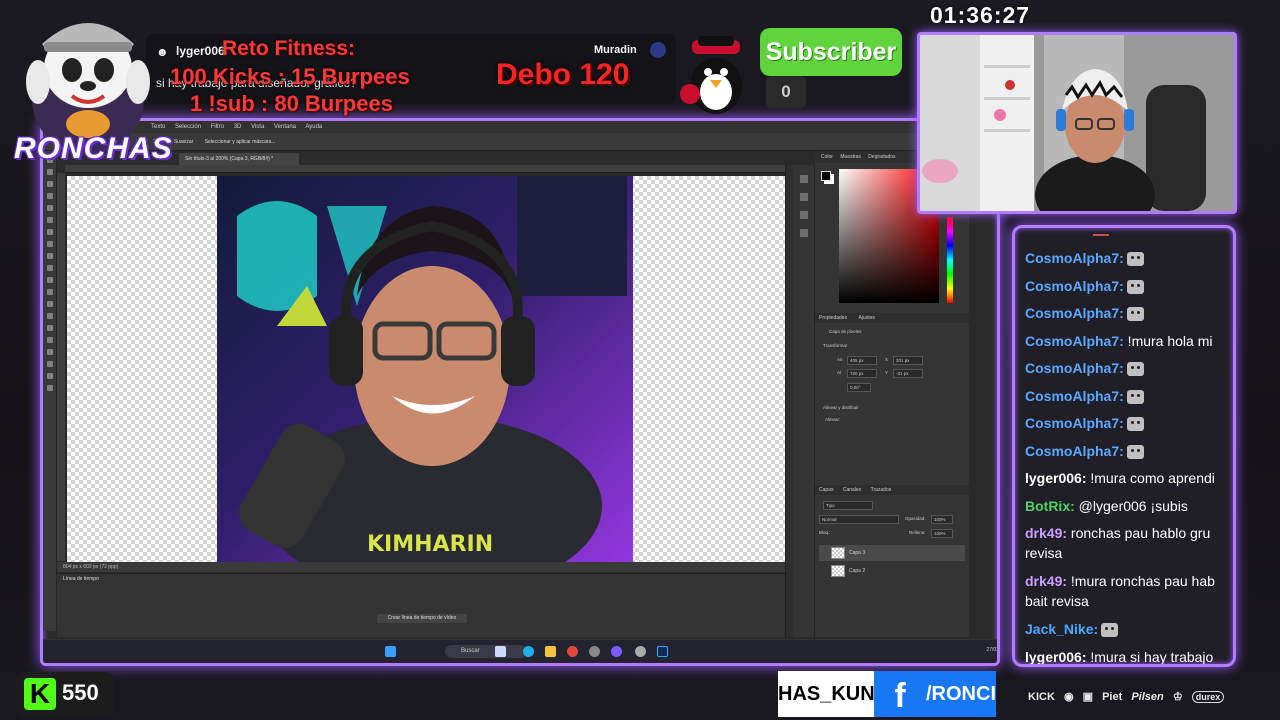 This screenshot has height=720, width=1280. Describe the element at coordinates (390, 651) in the screenshot. I see `windows-start-icon` at that location.